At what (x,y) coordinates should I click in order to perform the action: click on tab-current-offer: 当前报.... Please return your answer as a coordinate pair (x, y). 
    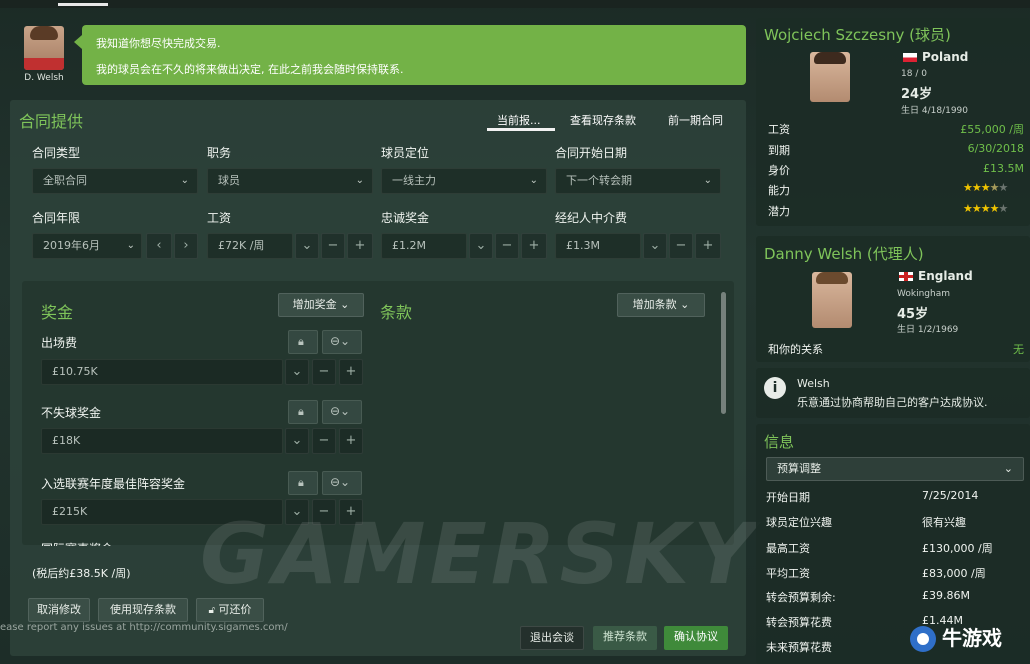
    Looking at the image, I should click on (519, 120).